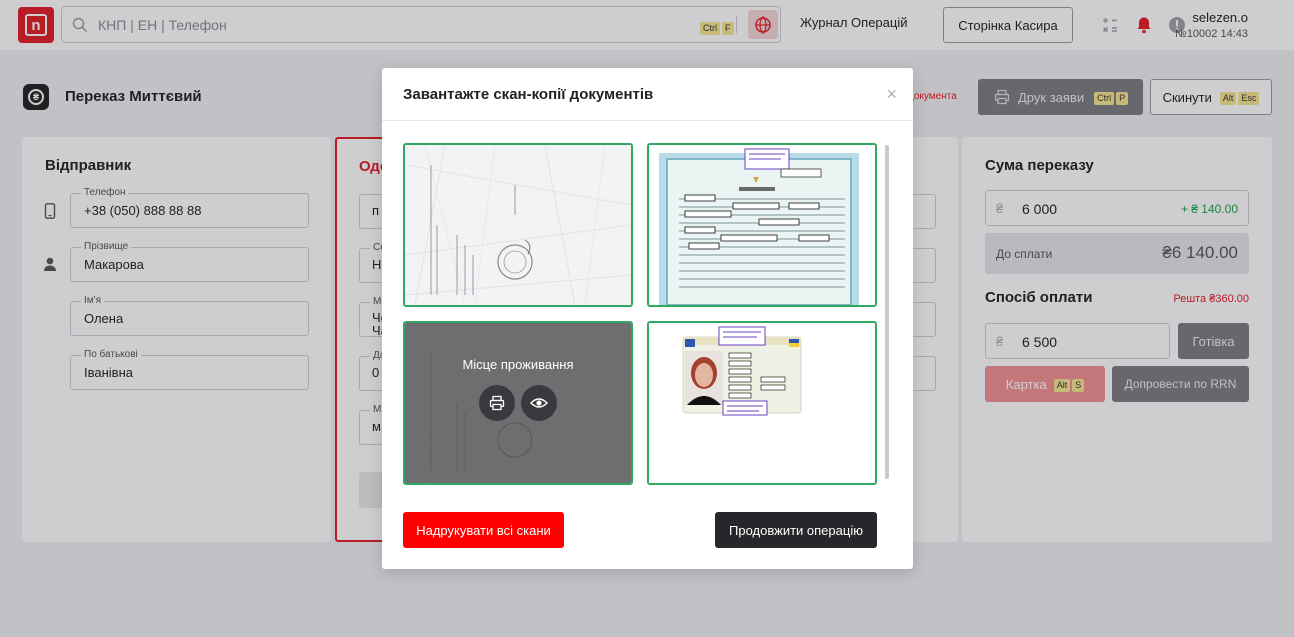 This screenshot has height=637, width=1294. I want to click on scan-caption: Місце проживання, so click(518, 364).